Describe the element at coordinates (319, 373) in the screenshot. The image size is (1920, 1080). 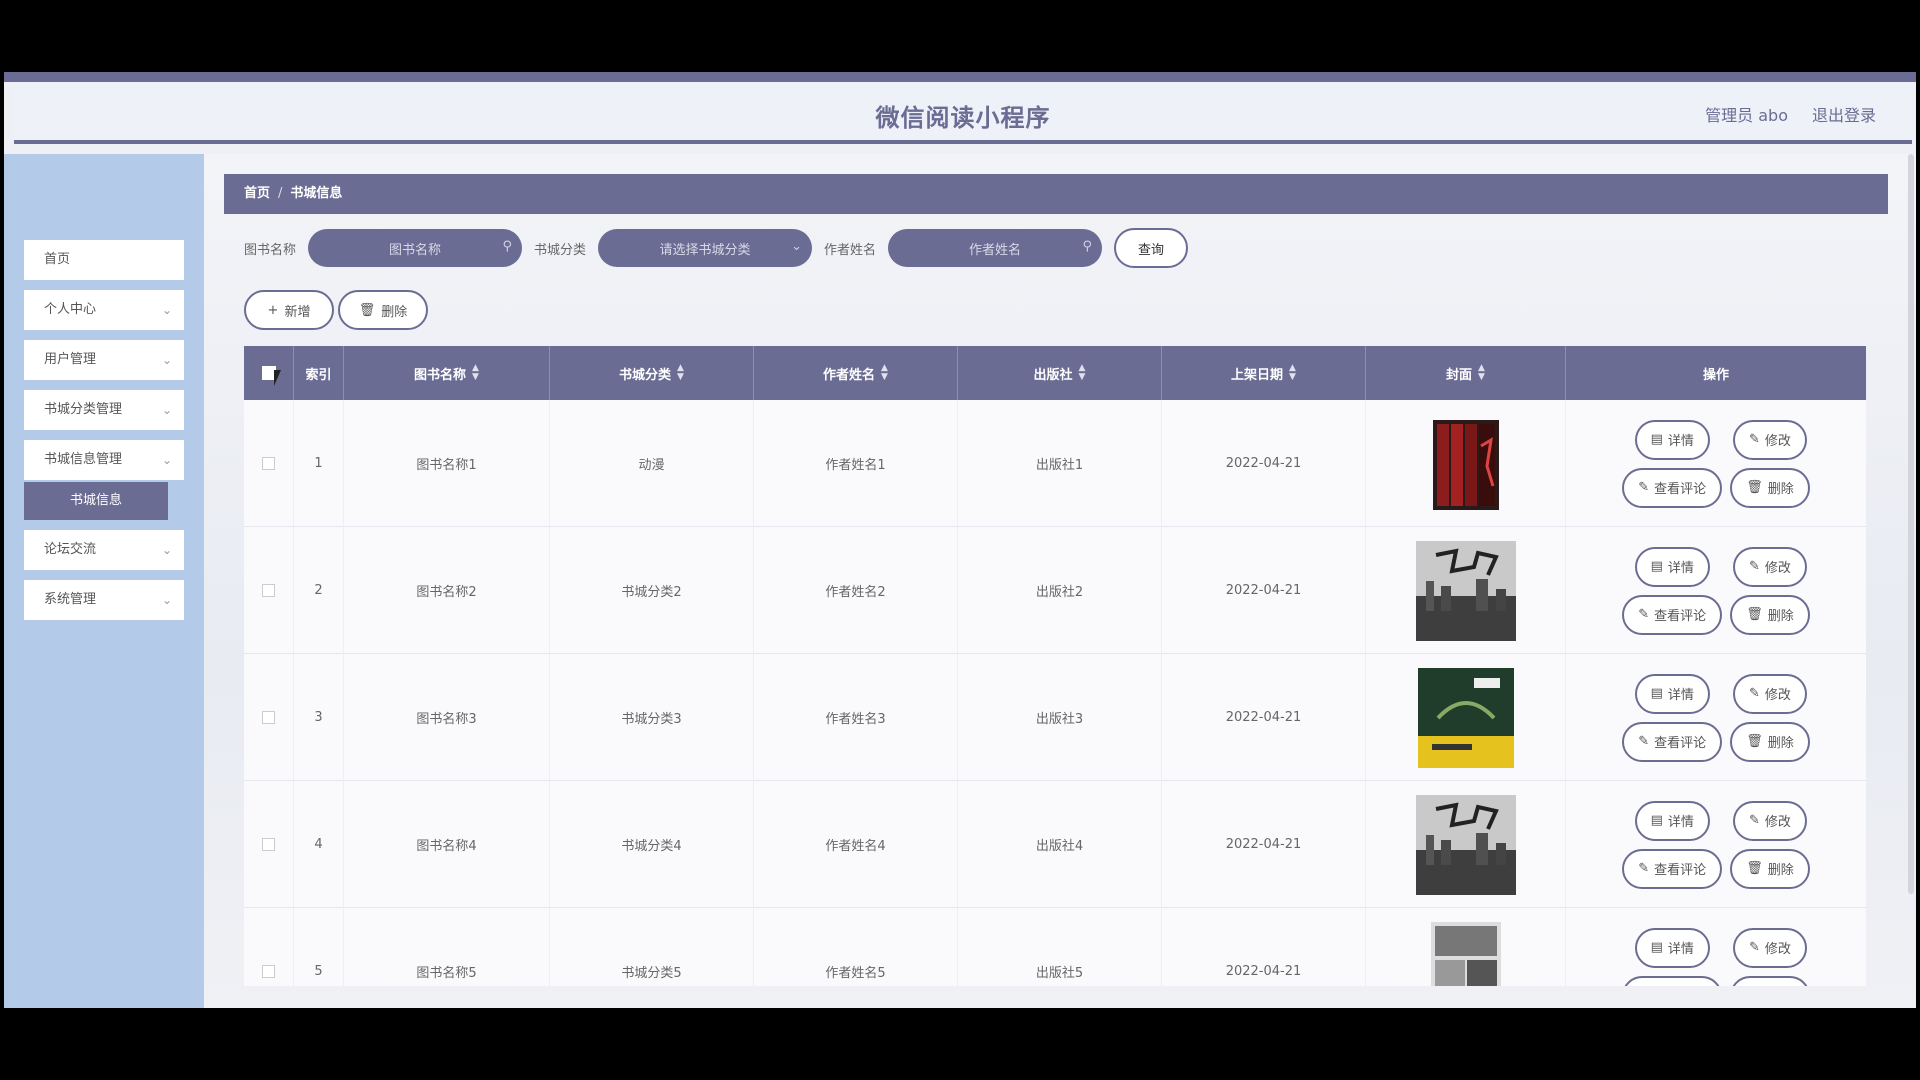
I see `header-index: 索引` at that location.